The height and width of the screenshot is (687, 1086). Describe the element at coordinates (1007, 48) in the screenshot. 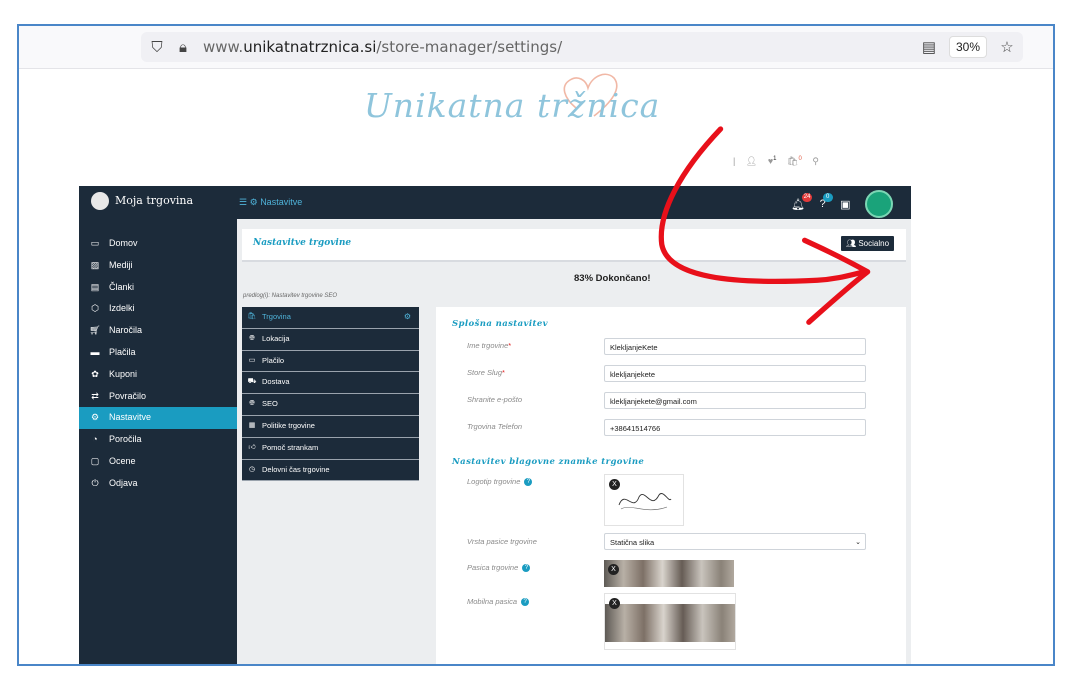

I see `bookmark-star-icon: ☆` at that location.